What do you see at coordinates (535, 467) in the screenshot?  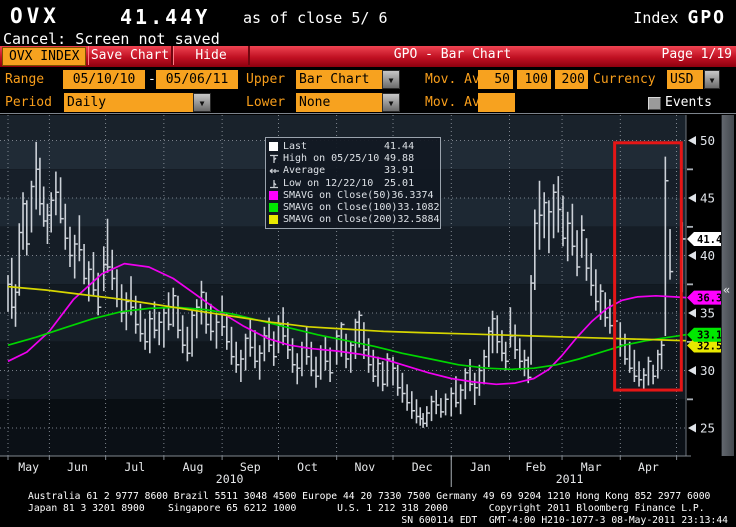 I see `x-month-label: Feb` at bounding box center [535, 467].